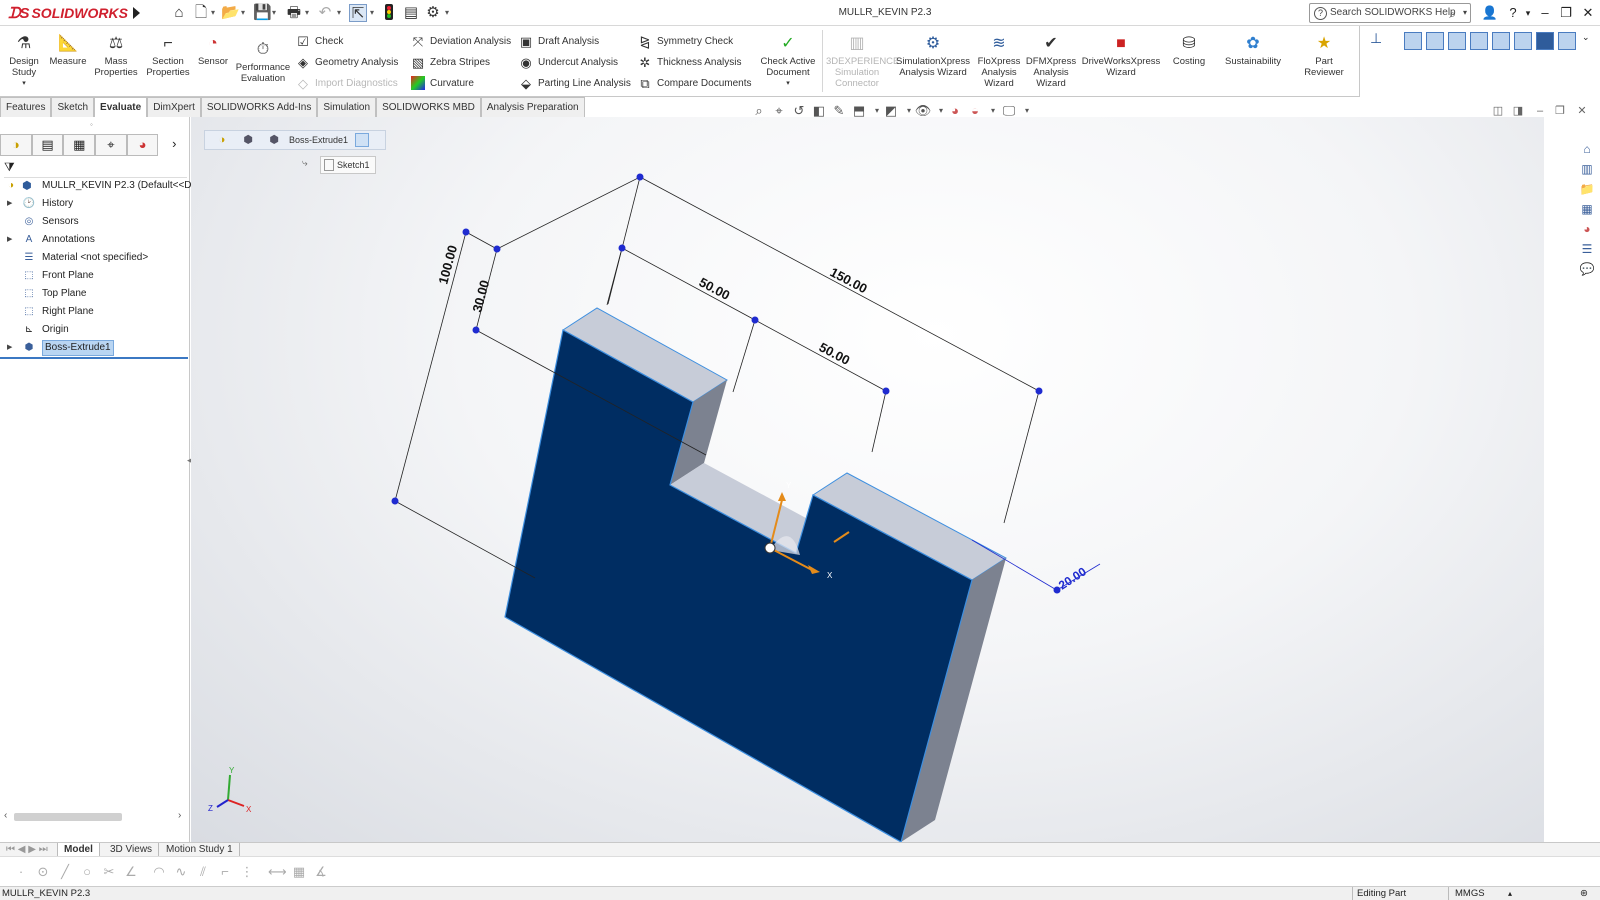 The height and width of the screenshot is (900, 1600). I want to click on dimxpertmanager-tab-icon: ⌖, so click(111, 145).